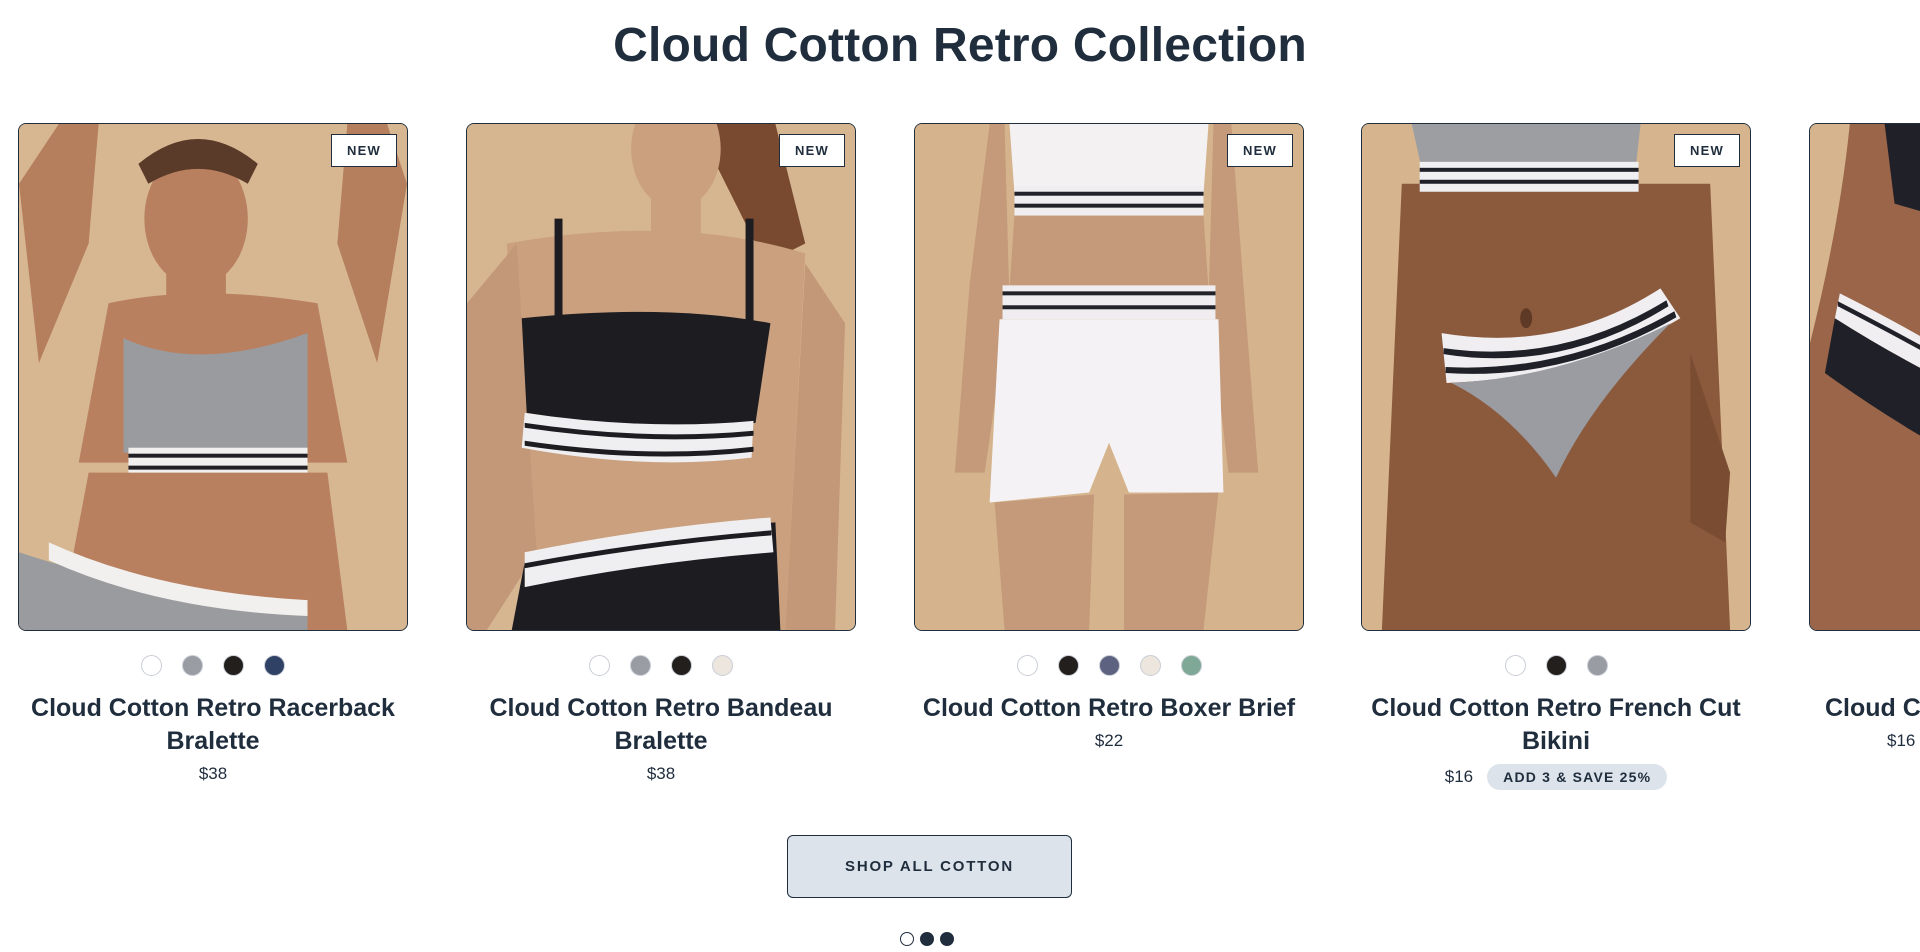  I want to click on product-name: Cloud Cotton Retro Bandeau Bralette, so click(661, 725).